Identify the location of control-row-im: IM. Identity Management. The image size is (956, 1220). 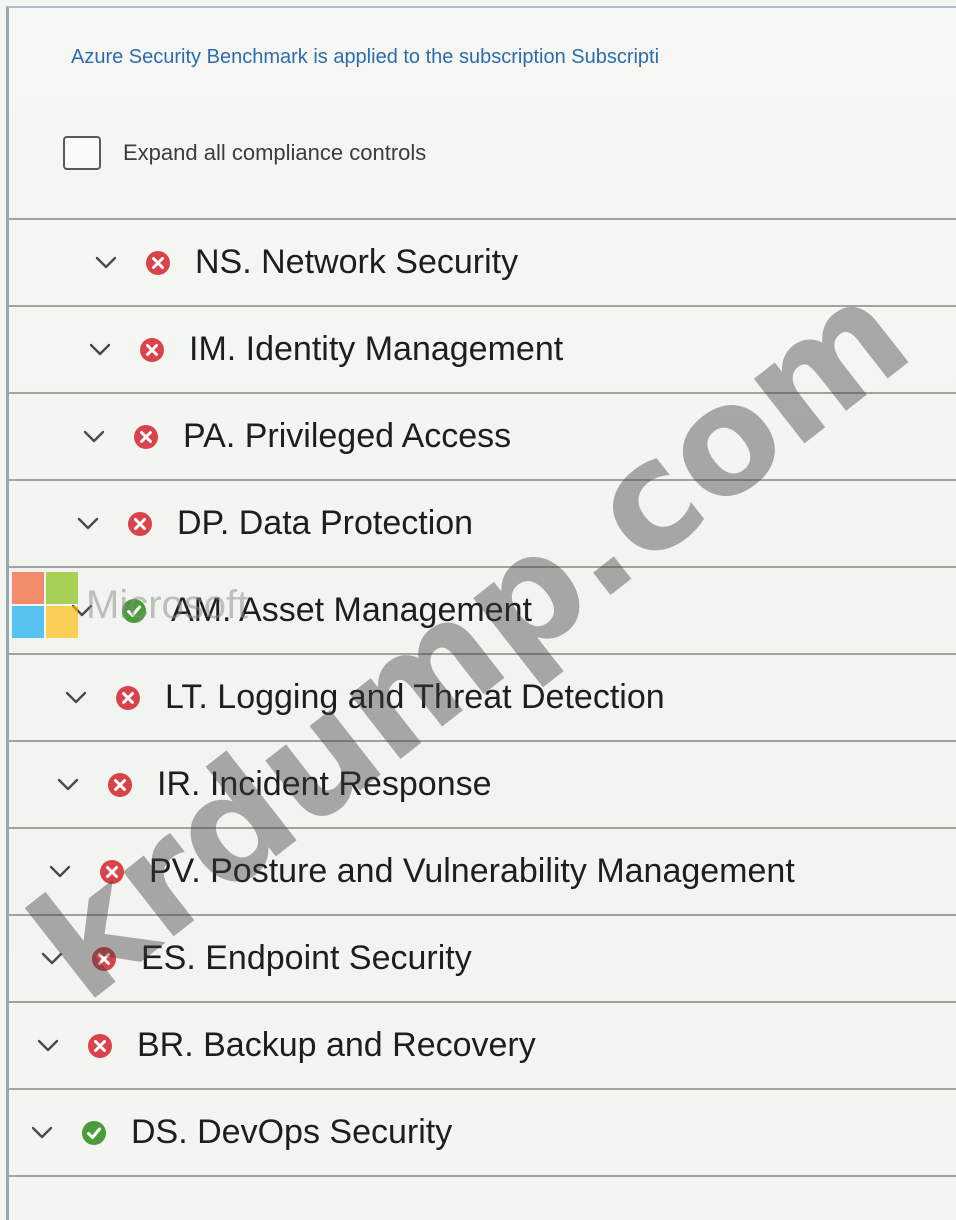
(482, 348).